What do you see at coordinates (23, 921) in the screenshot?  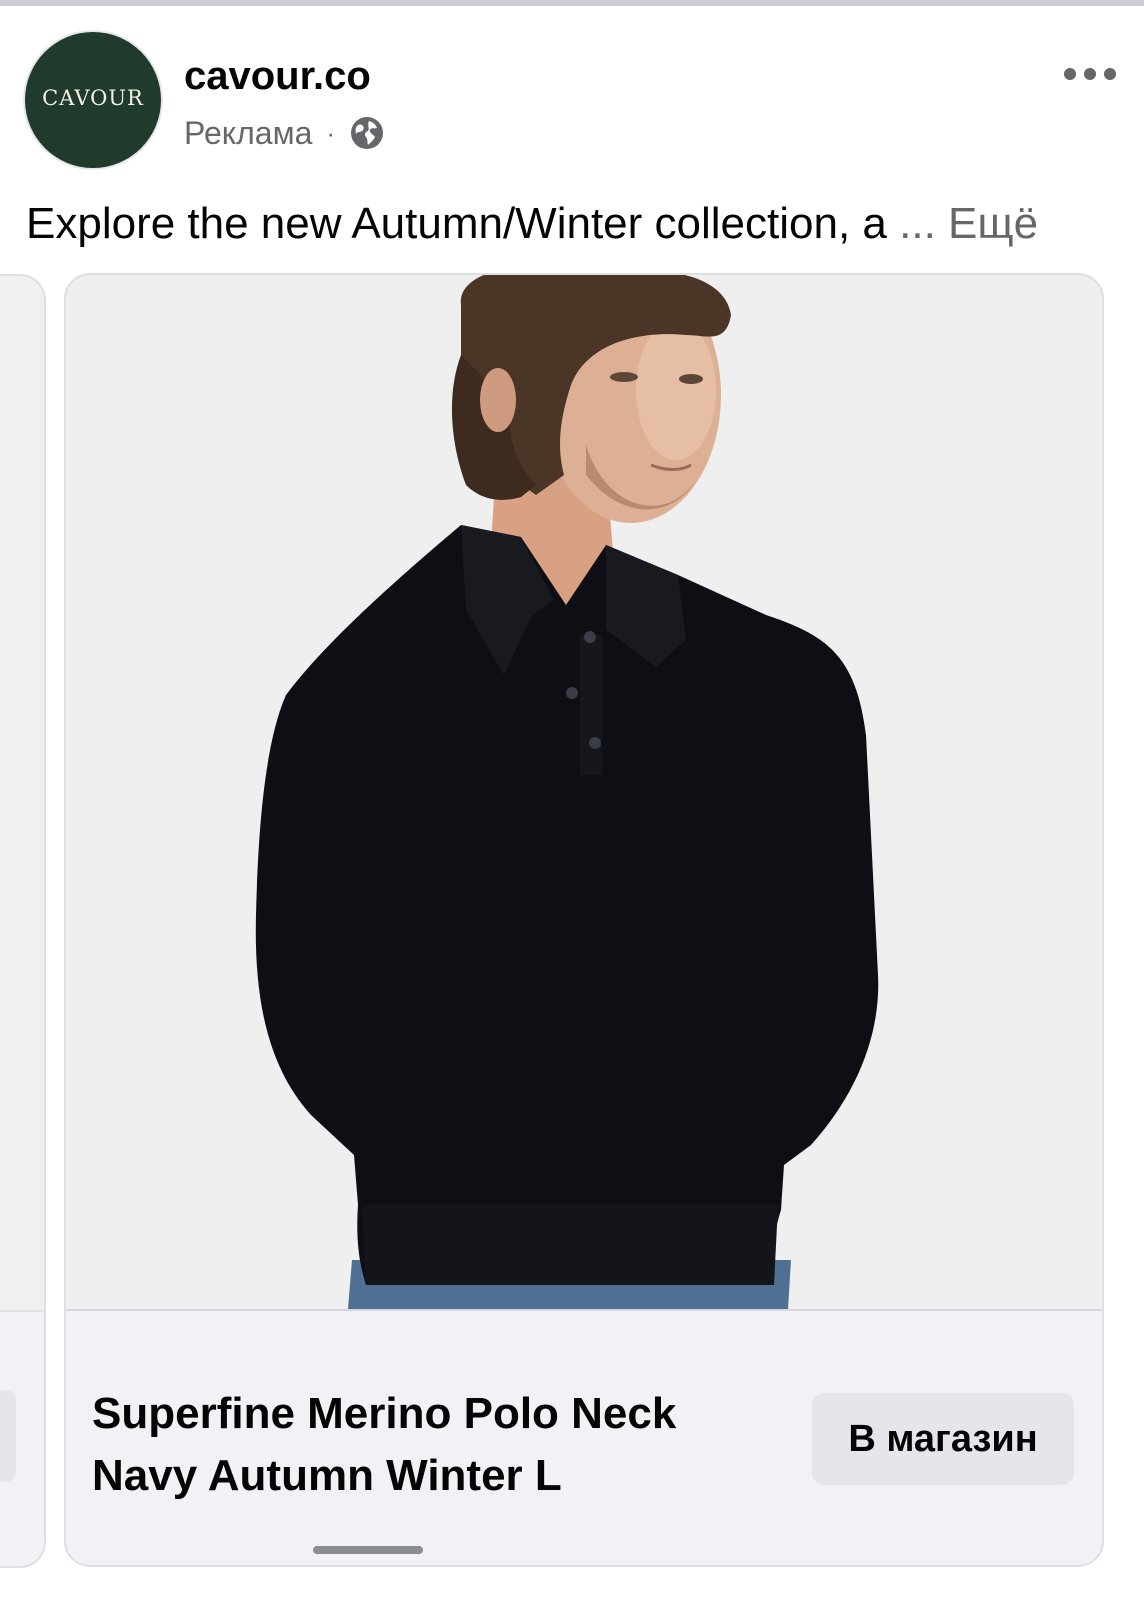 I see `previous-carousel-card` at bounding box center [23, 921].